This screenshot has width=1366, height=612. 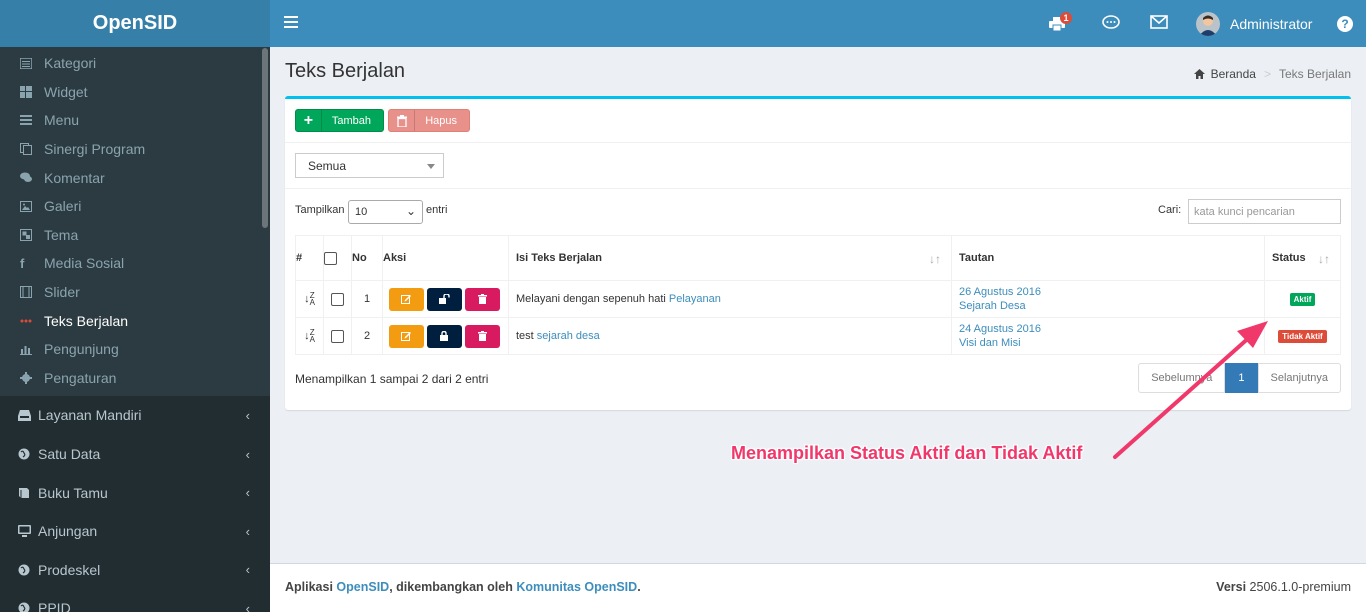 I want to click on col-text: Isi Teks Berjalan ↓↑, so click(x=730, y=258).